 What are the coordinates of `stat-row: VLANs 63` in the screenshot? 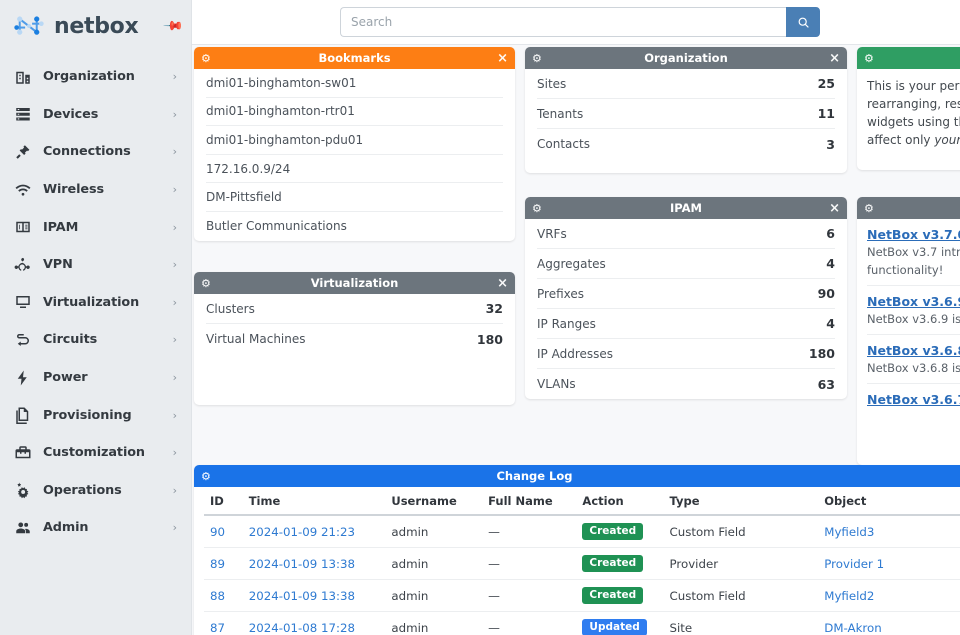 It's located at (686, 384).